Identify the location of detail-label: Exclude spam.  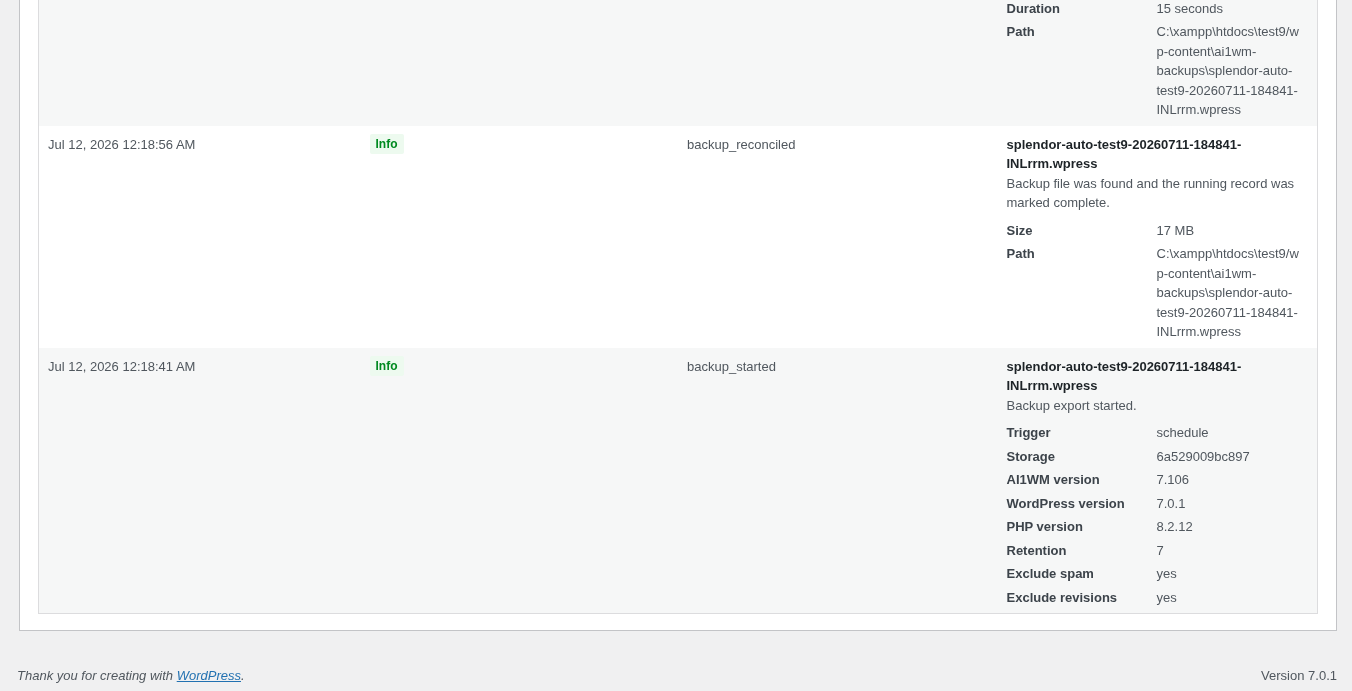
(1050, 573).